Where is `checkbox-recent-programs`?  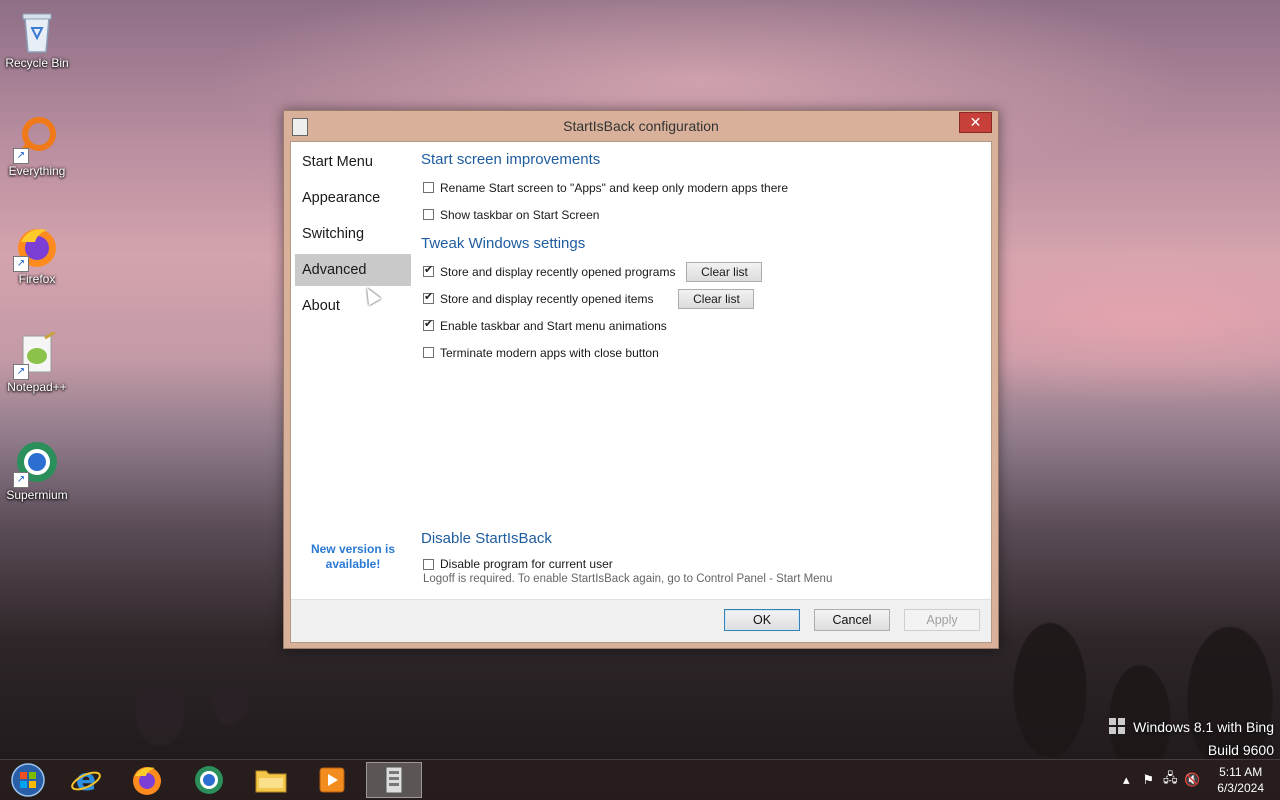 checkbox-recent-programs is located at coordinates (428, 270).